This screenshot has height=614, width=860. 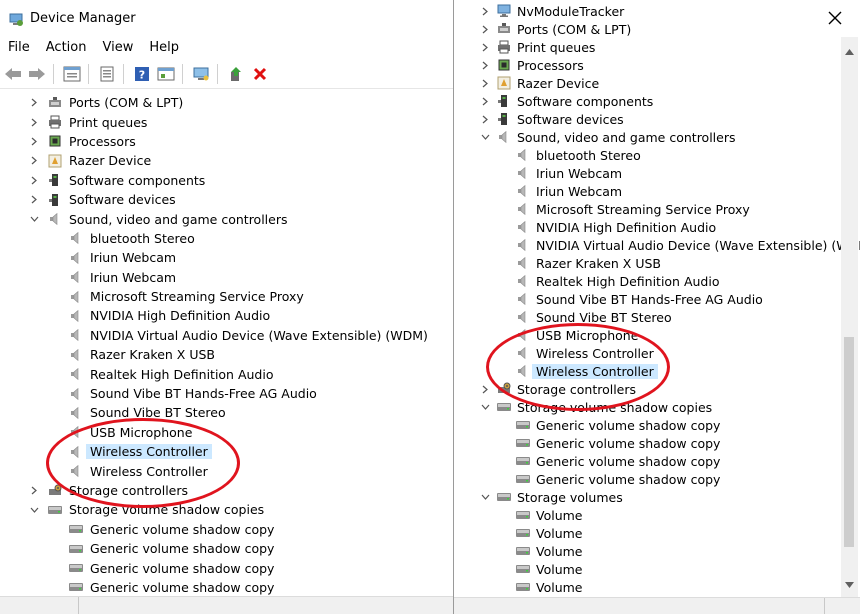 I want to click on menu-view: View, so click(x=117, y=48).